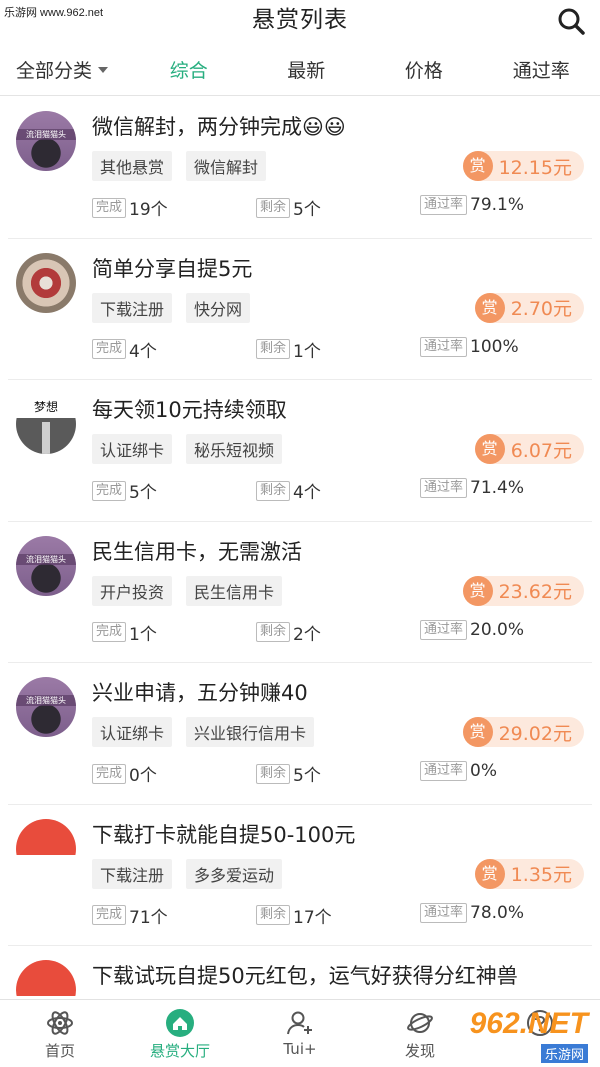 Image resolution: width=600 pixels, height=1067 pixels. I want to click on tag: 民生信用卡, so click(234, 590).